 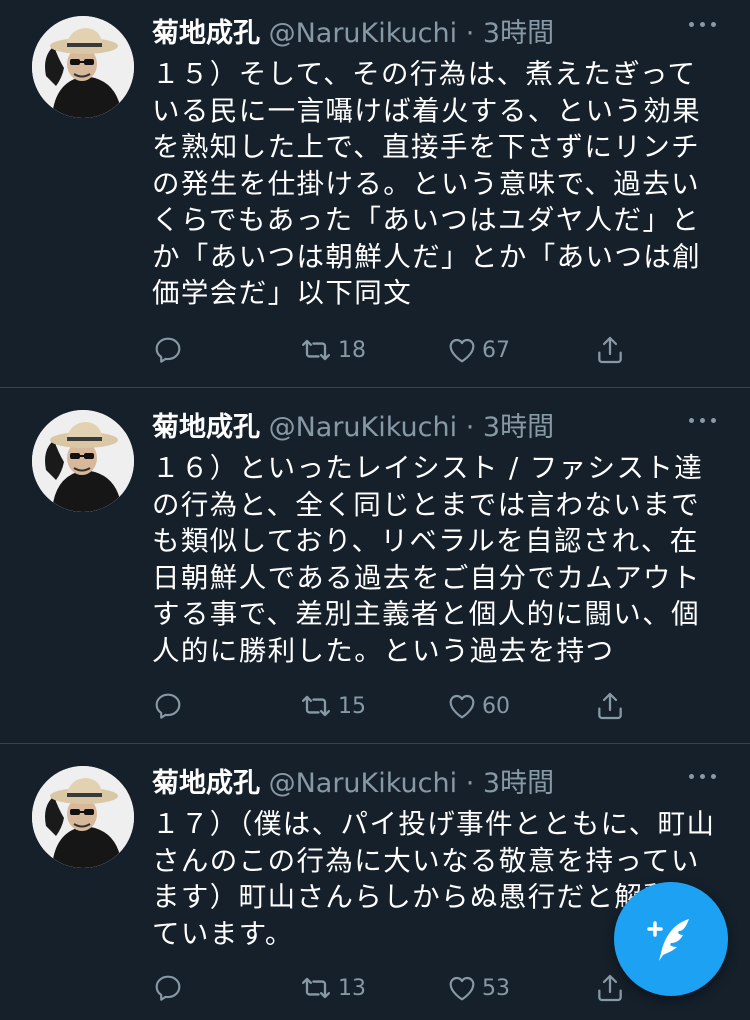 What do you see at coordinates (496, 988) in the screenshot?
I see `like-count: 53` at bounding box center [496, 988].